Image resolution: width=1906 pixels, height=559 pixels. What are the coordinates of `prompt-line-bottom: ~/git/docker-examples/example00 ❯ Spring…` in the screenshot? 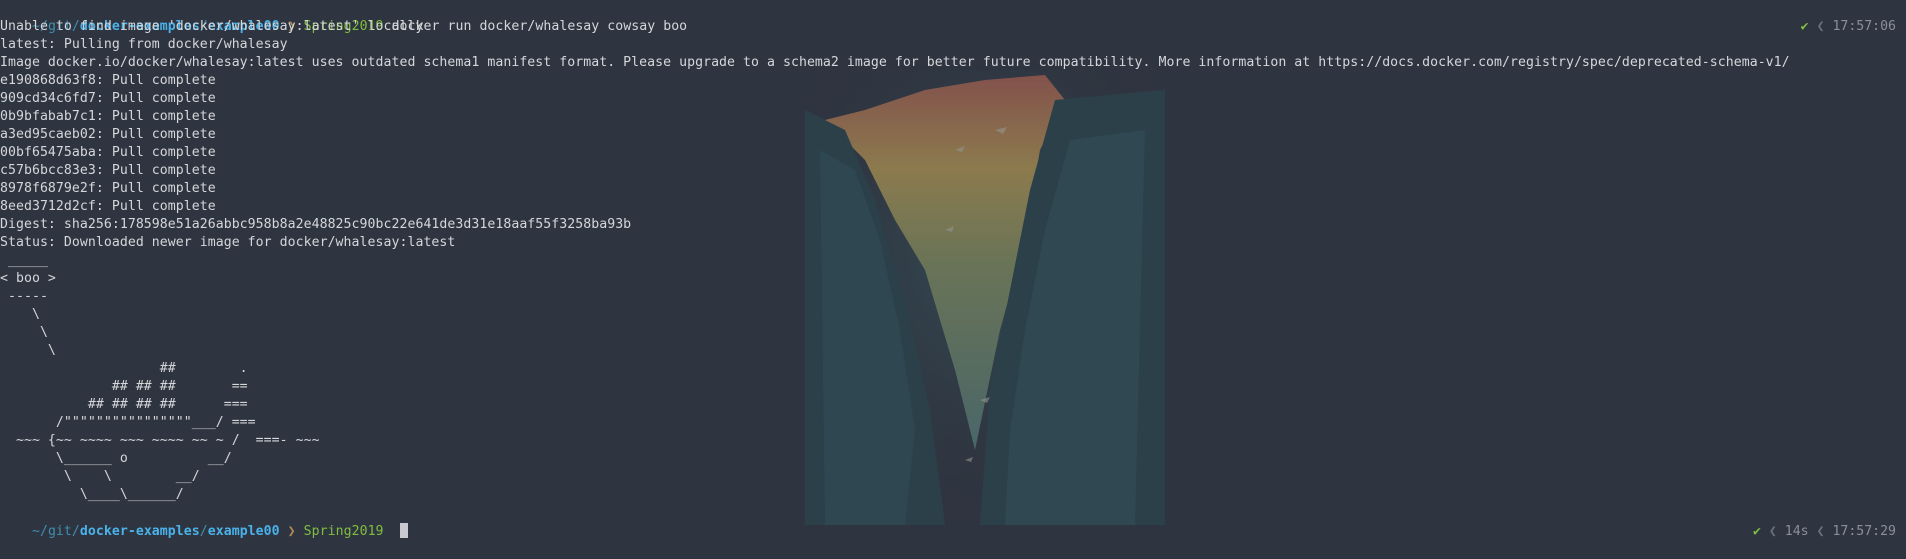 It's located at (204, 522).